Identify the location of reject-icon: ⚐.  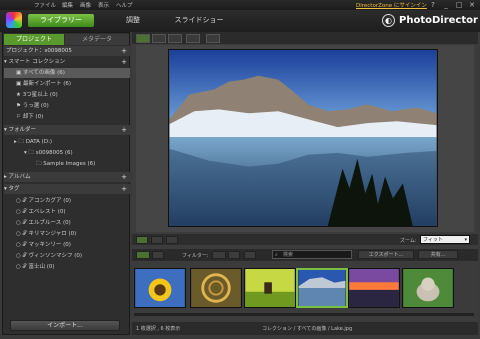
(19, 117).